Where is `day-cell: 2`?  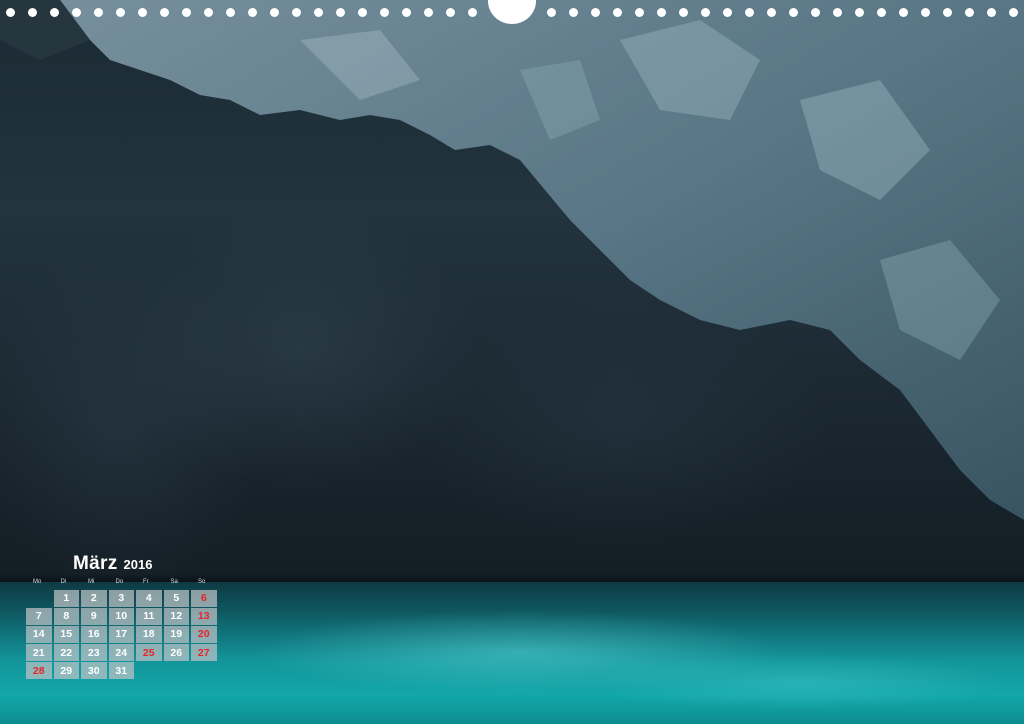
day-cell: 2 is located at coordinates (94, 598).